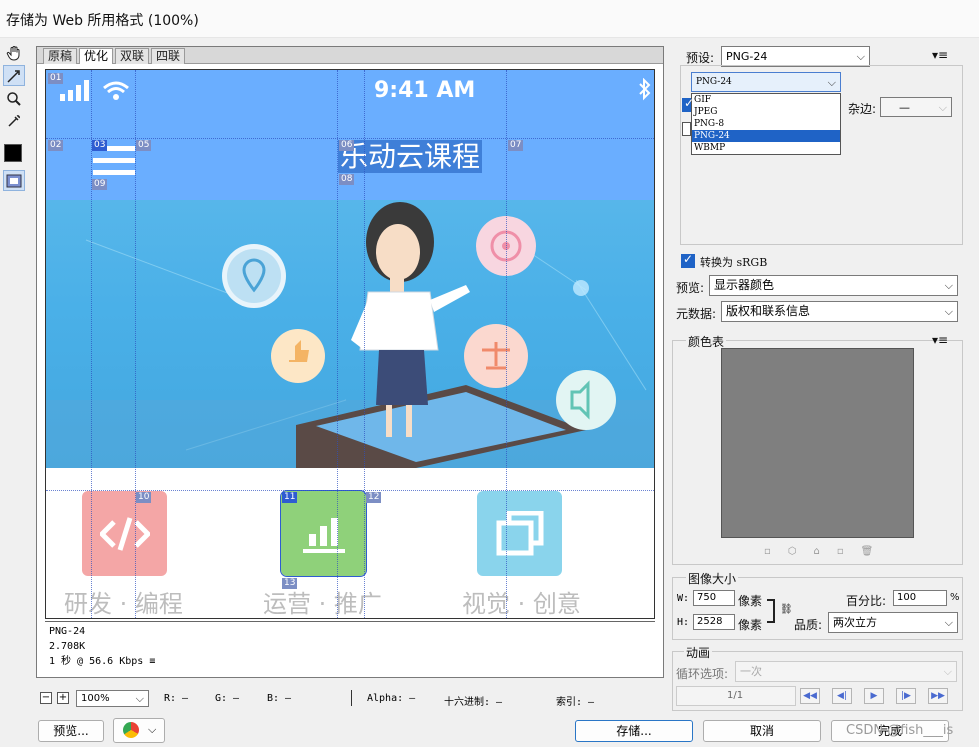 The height and width of the screenshot is (747, 979). I want to click on hand-tool-icon, so click(14, 52).